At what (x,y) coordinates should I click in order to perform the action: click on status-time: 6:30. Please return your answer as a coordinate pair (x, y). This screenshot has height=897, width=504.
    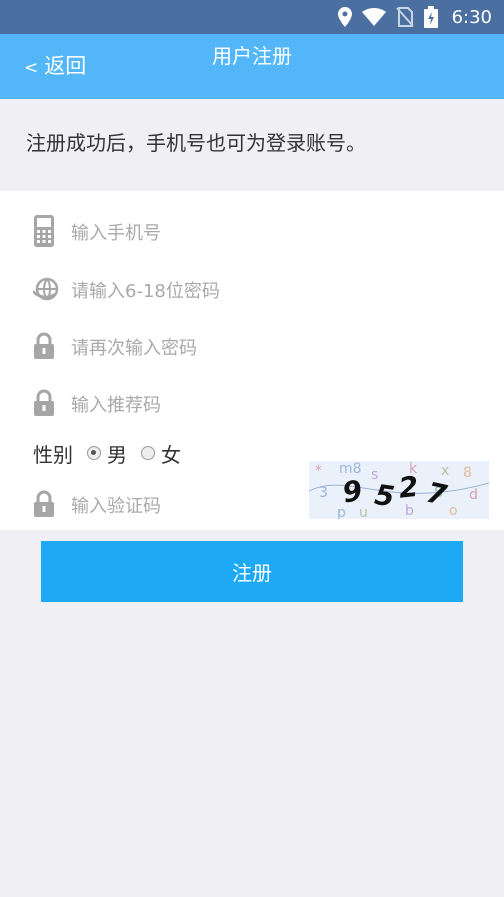
    Looking at the image, I should click on (471, 17).